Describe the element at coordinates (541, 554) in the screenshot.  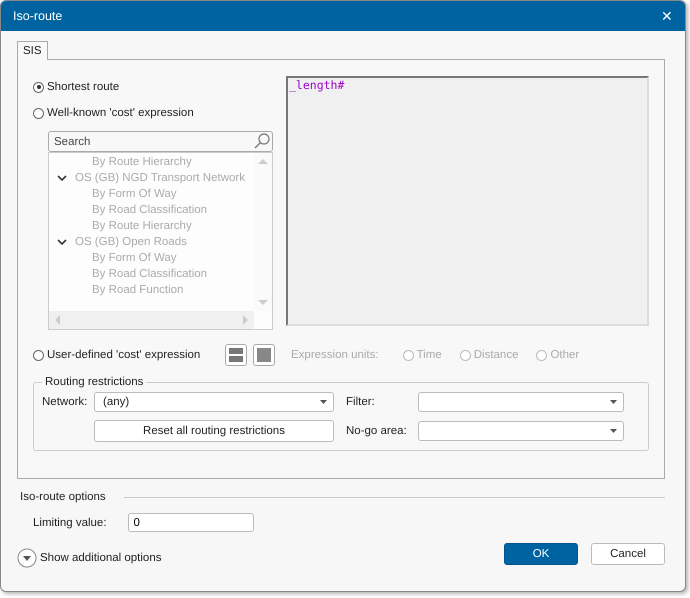
I see `ok-button: OK` at that location.